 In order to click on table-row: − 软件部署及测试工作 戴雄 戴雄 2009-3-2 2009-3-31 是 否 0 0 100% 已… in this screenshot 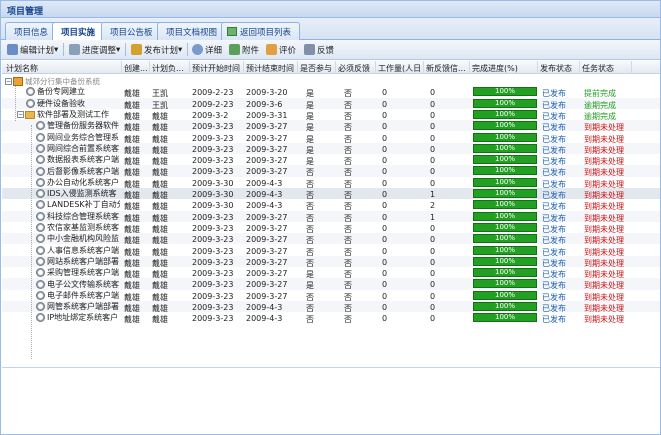, I will do `click(331, 114)`.